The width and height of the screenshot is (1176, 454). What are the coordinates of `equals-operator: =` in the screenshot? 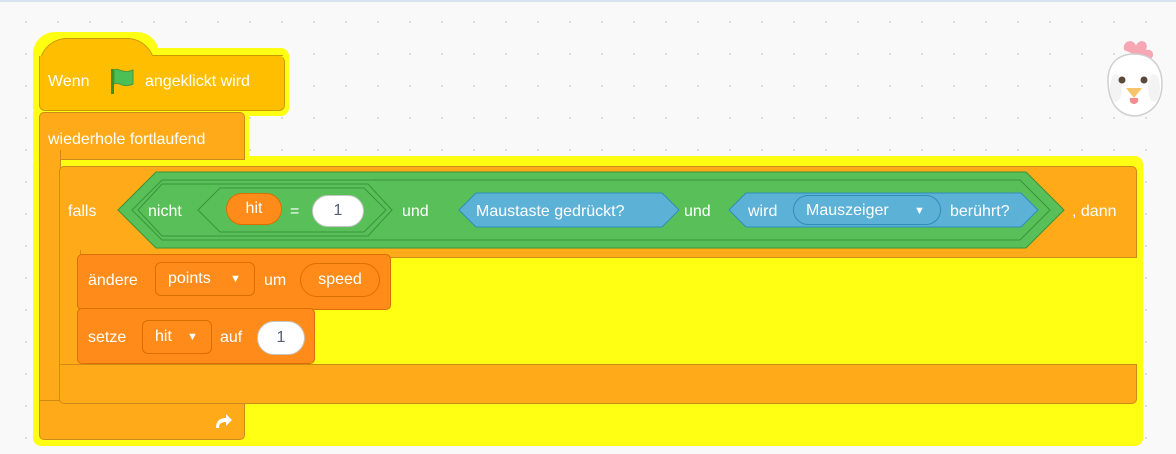 It's located at (295, 211).